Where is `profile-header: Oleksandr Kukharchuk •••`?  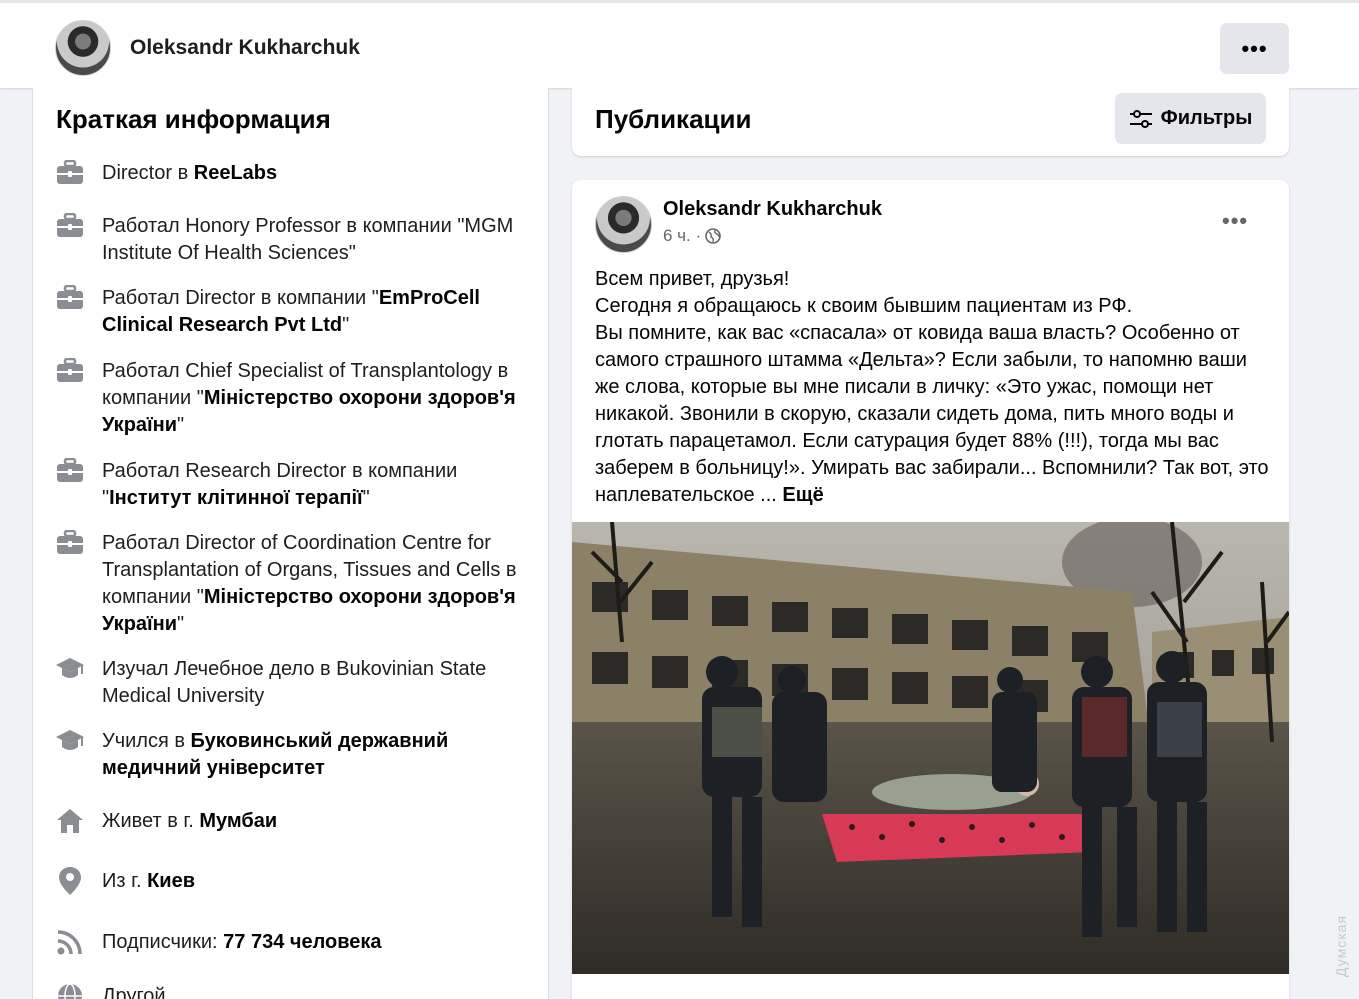
profile-header: Oleksandr Kukharchuk ••• is located at coordinates (679, 44).